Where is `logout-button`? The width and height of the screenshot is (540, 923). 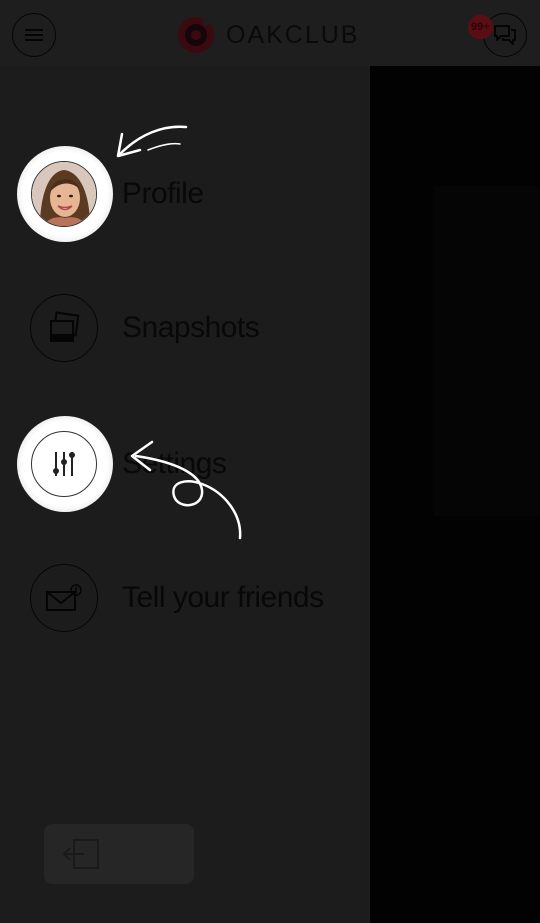 logout-button is located at coordinates (119, 854).